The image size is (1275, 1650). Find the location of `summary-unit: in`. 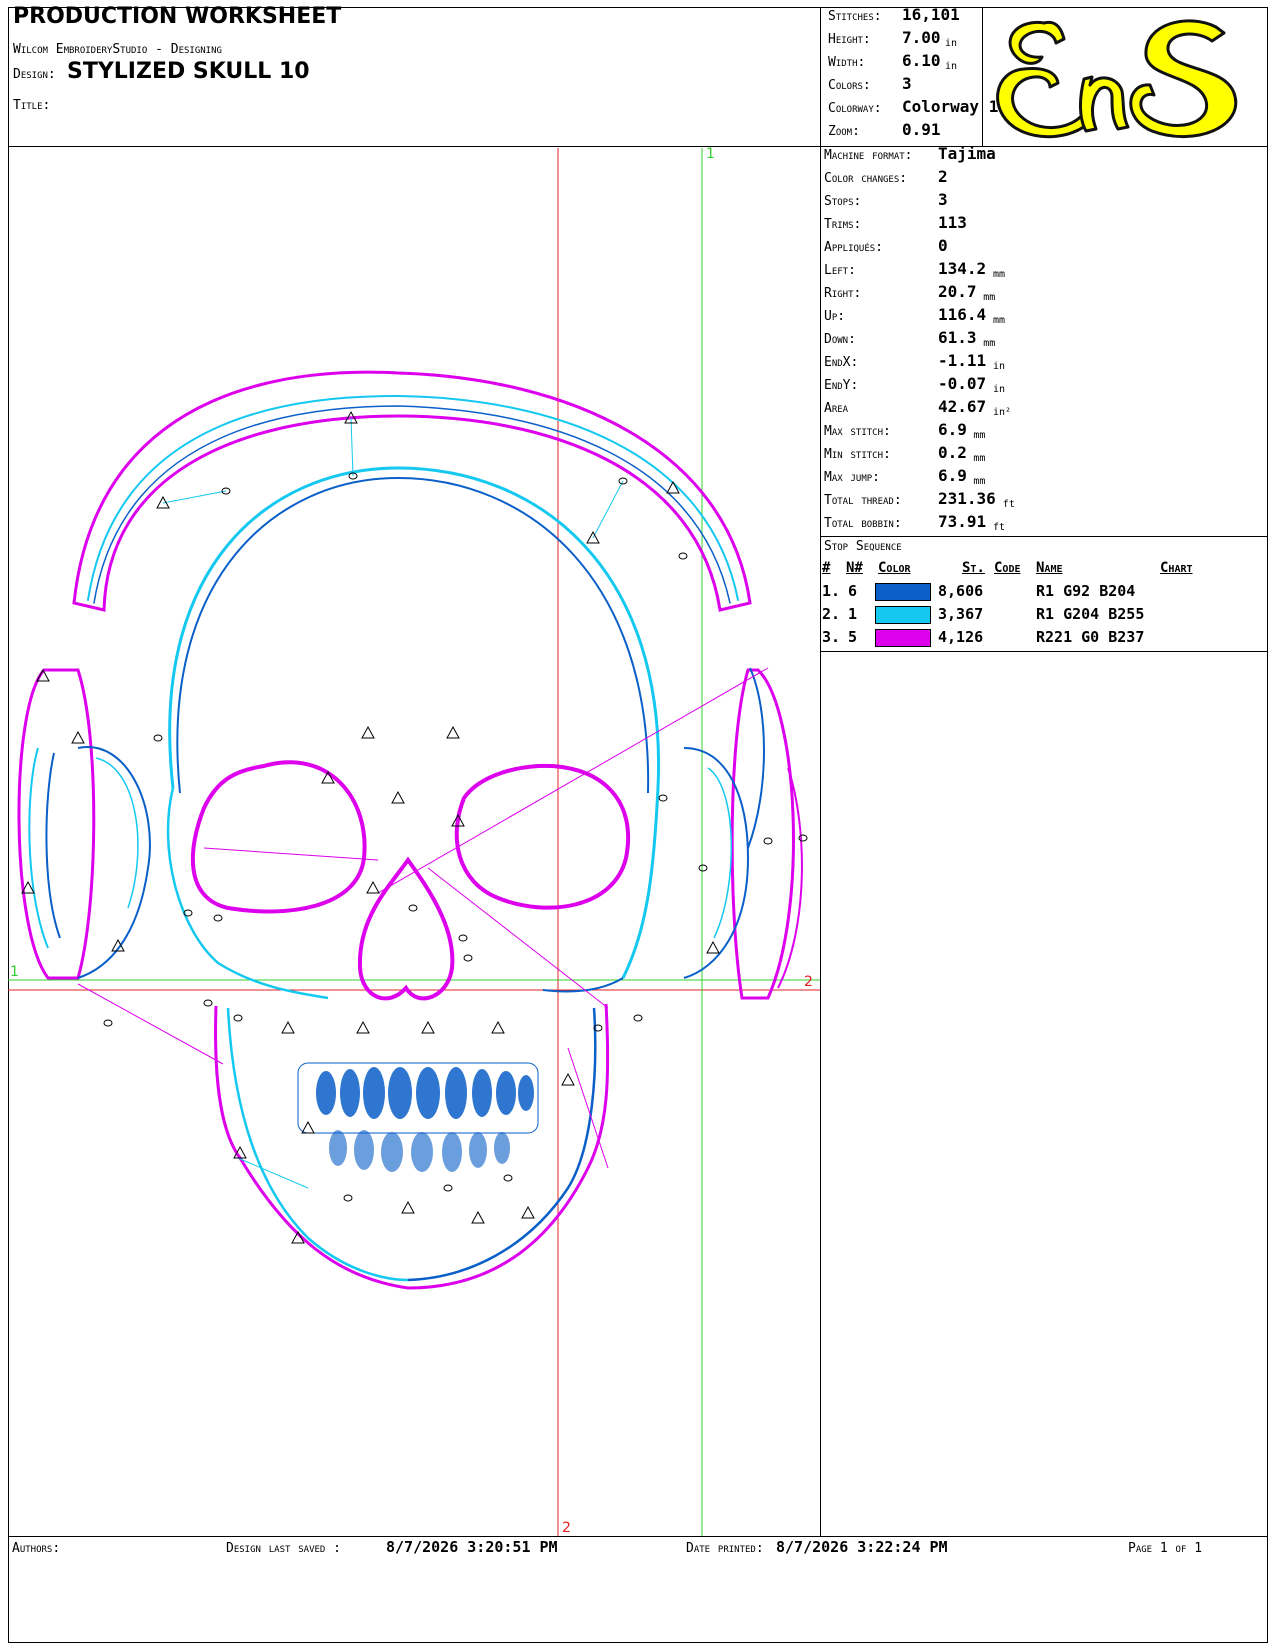

summary-unit: in is located at coordinates (951, 66).